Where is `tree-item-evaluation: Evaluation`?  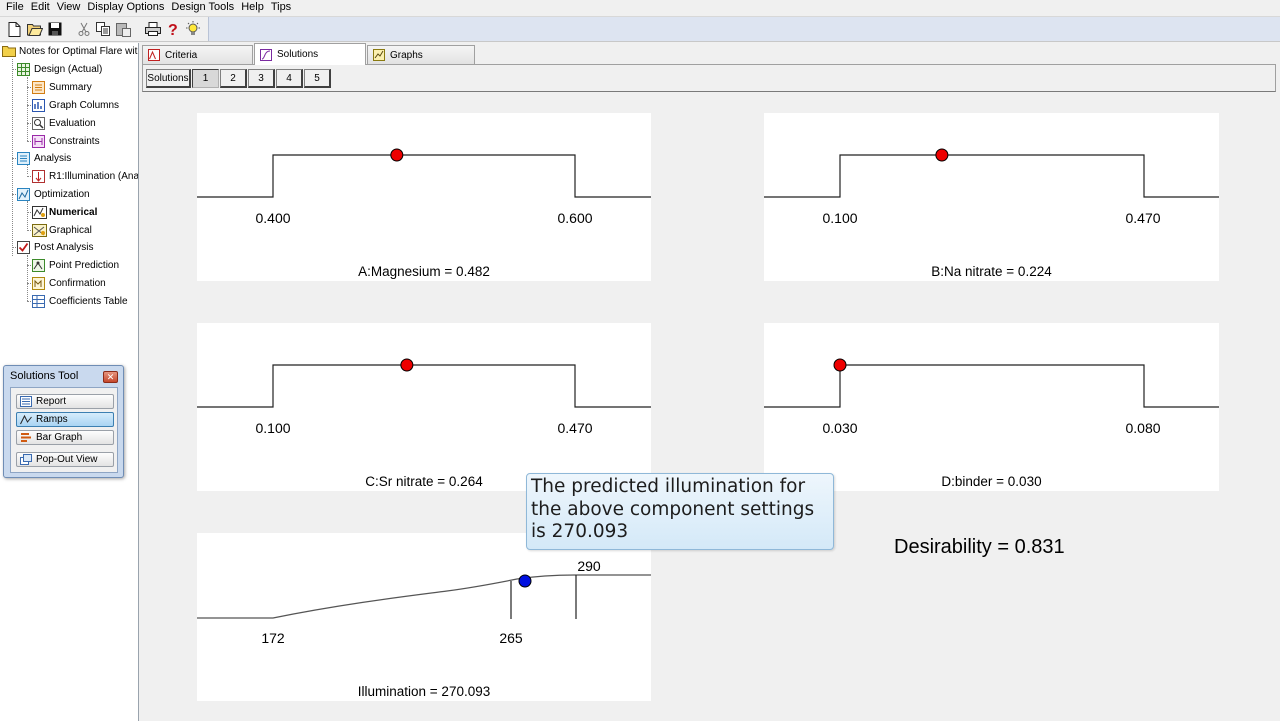 tree-item-evaluation: Evaluation is located at coordinates (64, 123).